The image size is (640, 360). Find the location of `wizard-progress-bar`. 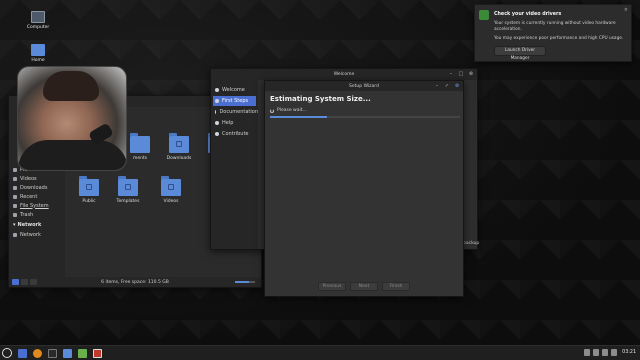

wizard-progress-bar is located at coordinates (365, 117).